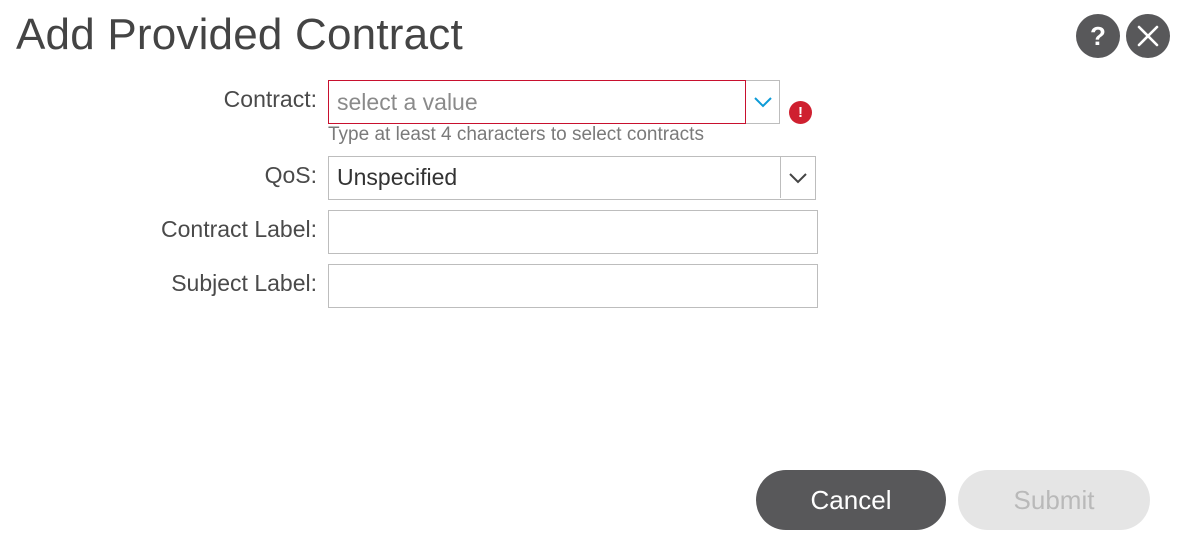  Describe the element at coordinates (270, 99) in the screenshot. I see `contract-field-label: Contract:` at that location.